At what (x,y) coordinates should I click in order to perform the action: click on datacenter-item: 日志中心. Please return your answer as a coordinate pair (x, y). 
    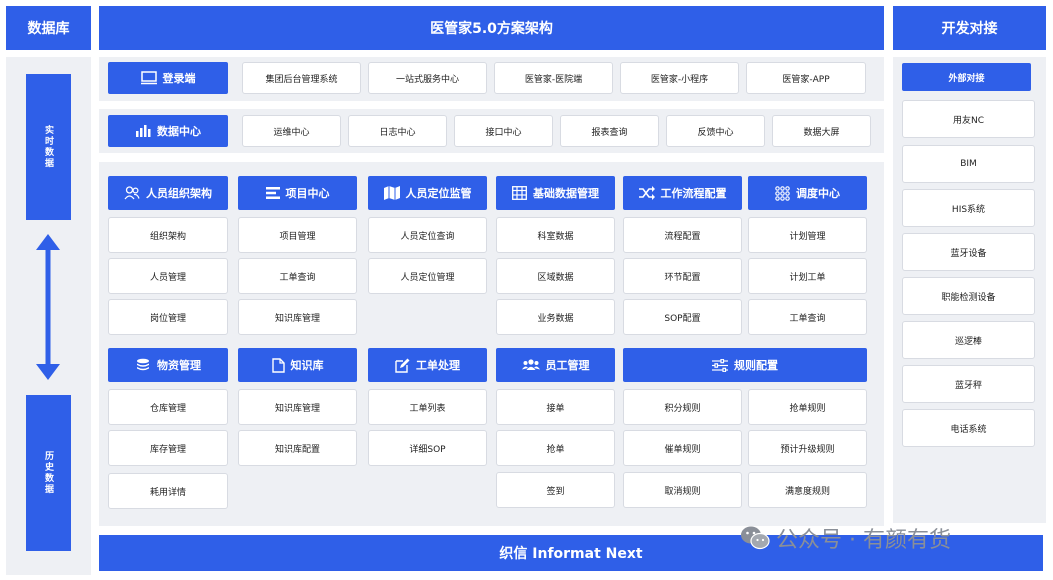
    Looking at the image, I should click on (397, 131).